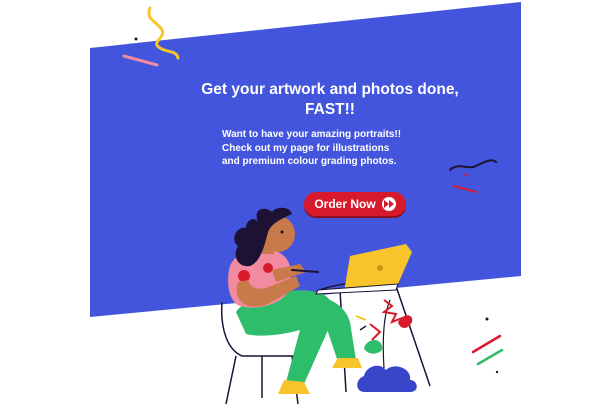 Image resolution: width=612 pixels, height=408 pixels. What do you see at coordinates (387, 378) in the screenshot?
I see `blue-cloud-pot` at bounding box center [387, 378].